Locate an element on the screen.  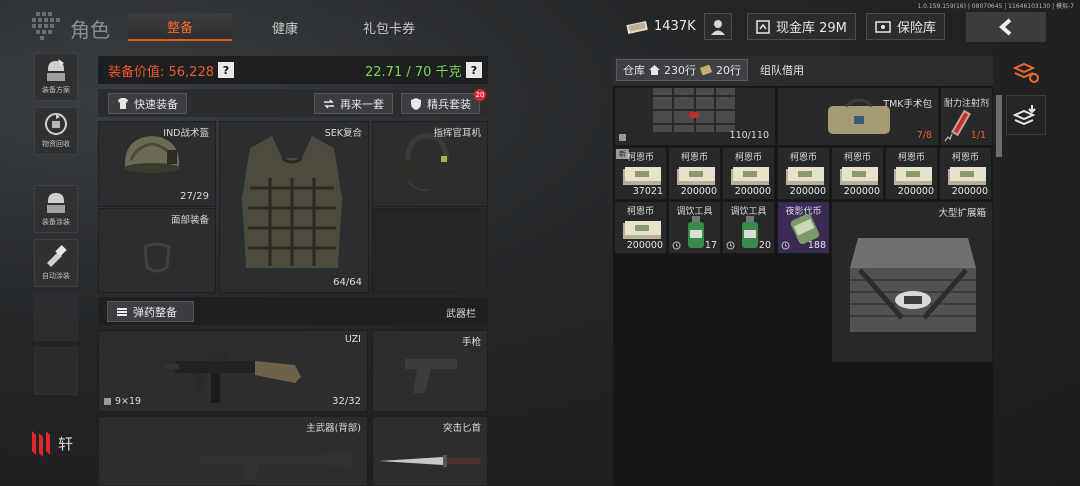
vest-item: 110/110 is located at coordinates (695, 116).